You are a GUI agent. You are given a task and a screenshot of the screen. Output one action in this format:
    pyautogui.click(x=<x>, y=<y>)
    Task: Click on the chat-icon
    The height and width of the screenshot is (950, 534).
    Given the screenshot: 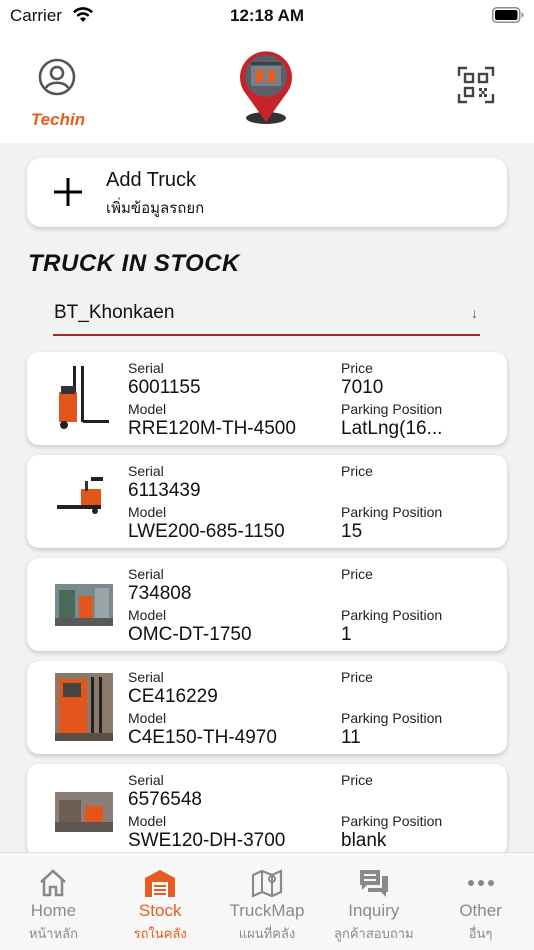 What is the action you would take?
    pyautogui.click(x=373, y=883)
    